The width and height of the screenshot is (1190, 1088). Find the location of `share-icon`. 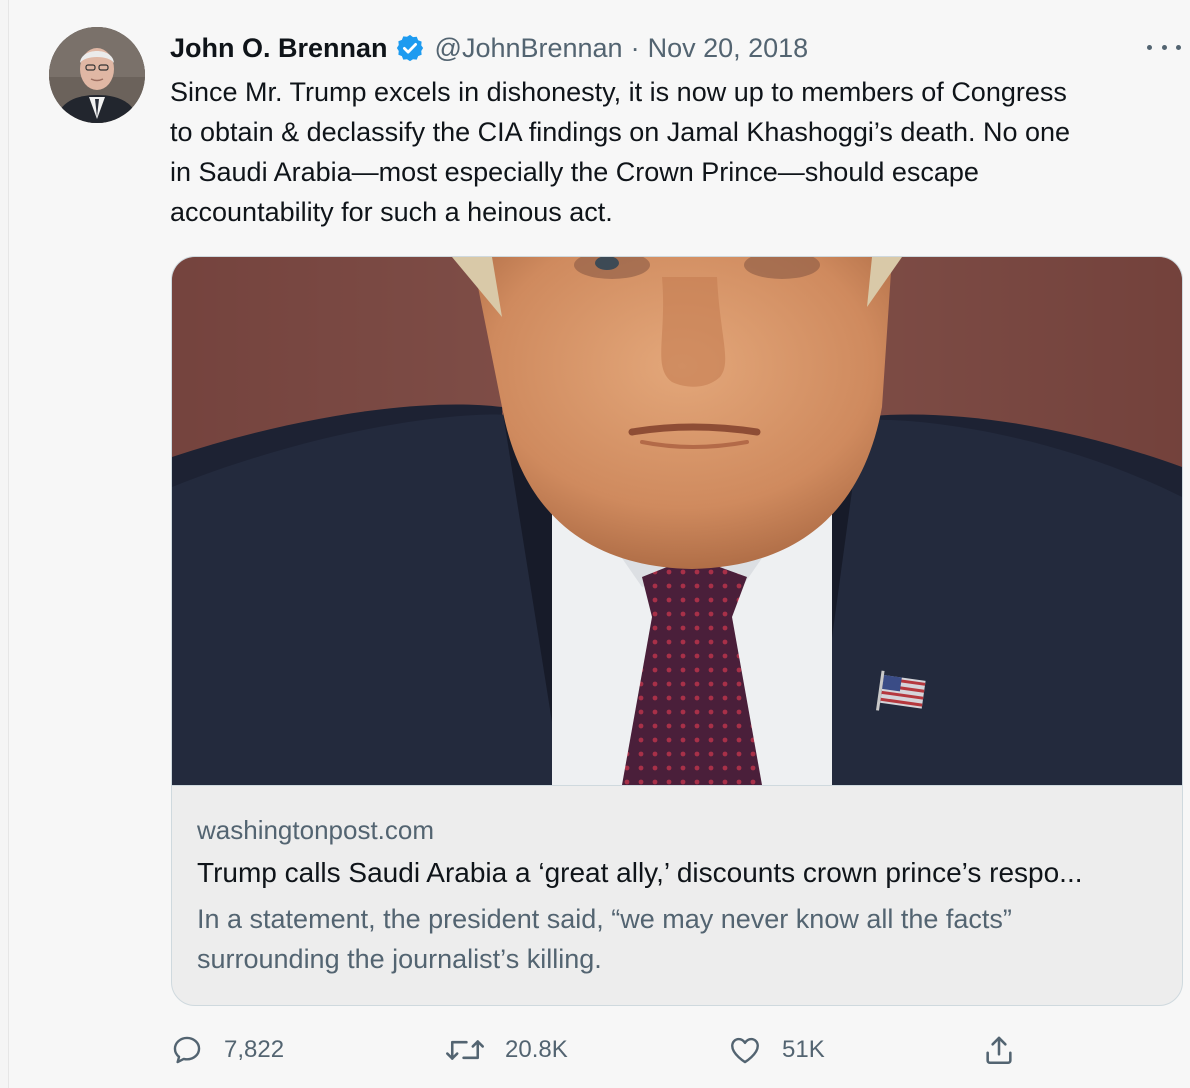

share-icon is located at coordinates (999, 1050).